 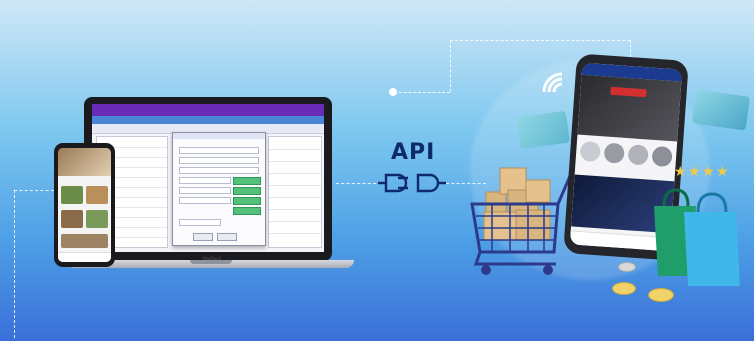 What do you see at coordinates (413, 152) in the screenshot?
I see `api-label: API` at bounding box center [413, 152].